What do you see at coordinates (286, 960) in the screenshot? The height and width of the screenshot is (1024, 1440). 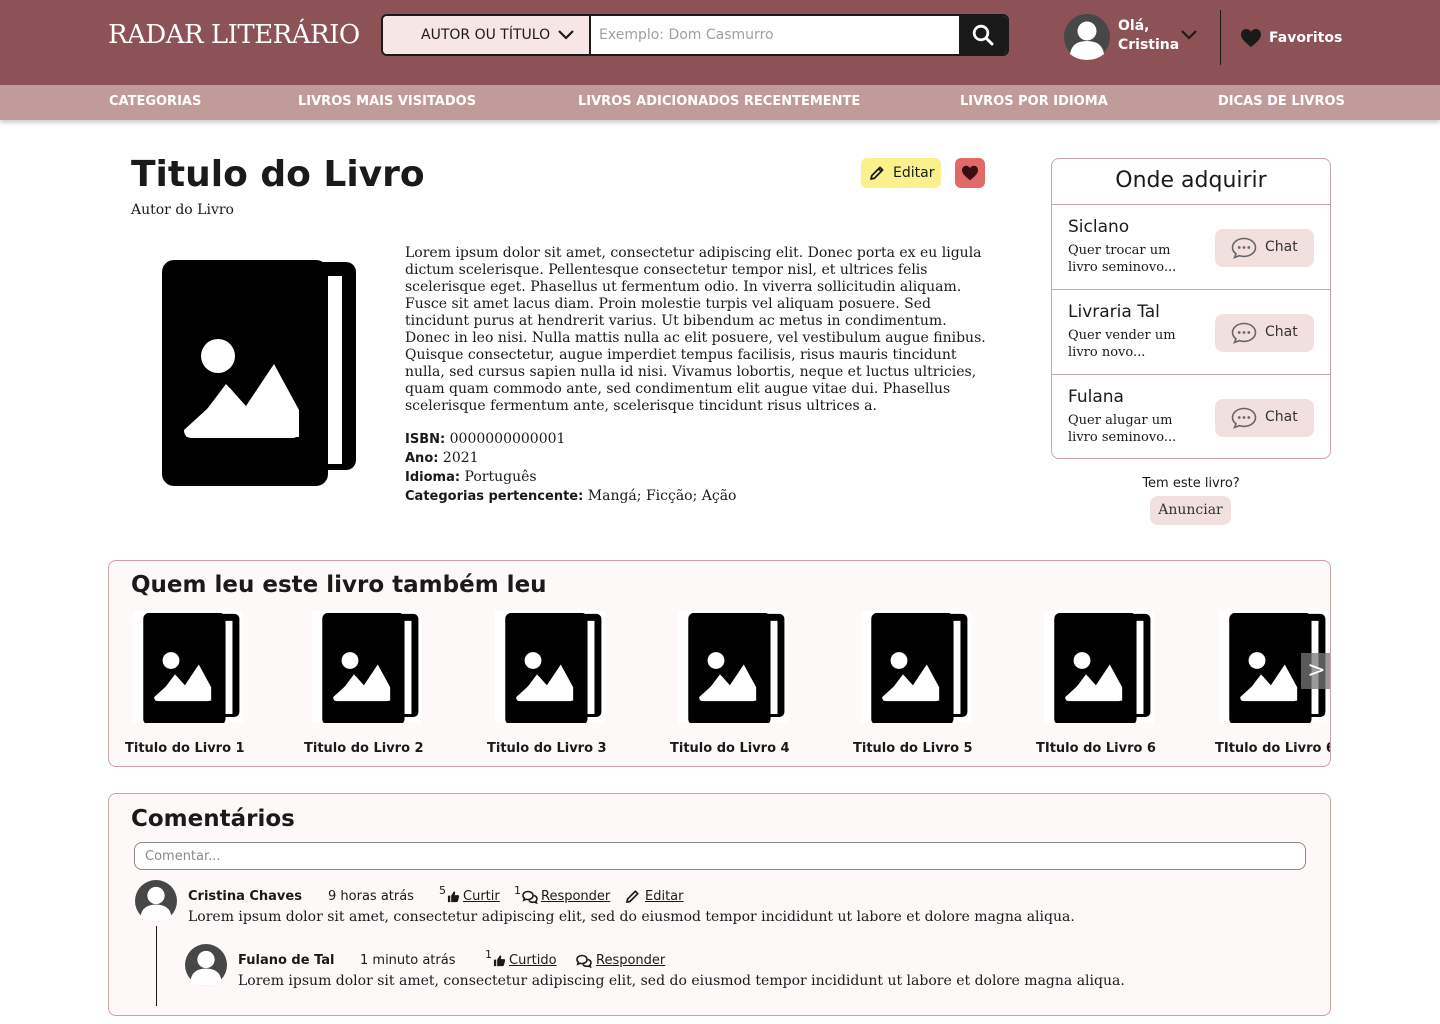 I see `comment-author: Fulano de Tal` at bounding box center [286, 960].